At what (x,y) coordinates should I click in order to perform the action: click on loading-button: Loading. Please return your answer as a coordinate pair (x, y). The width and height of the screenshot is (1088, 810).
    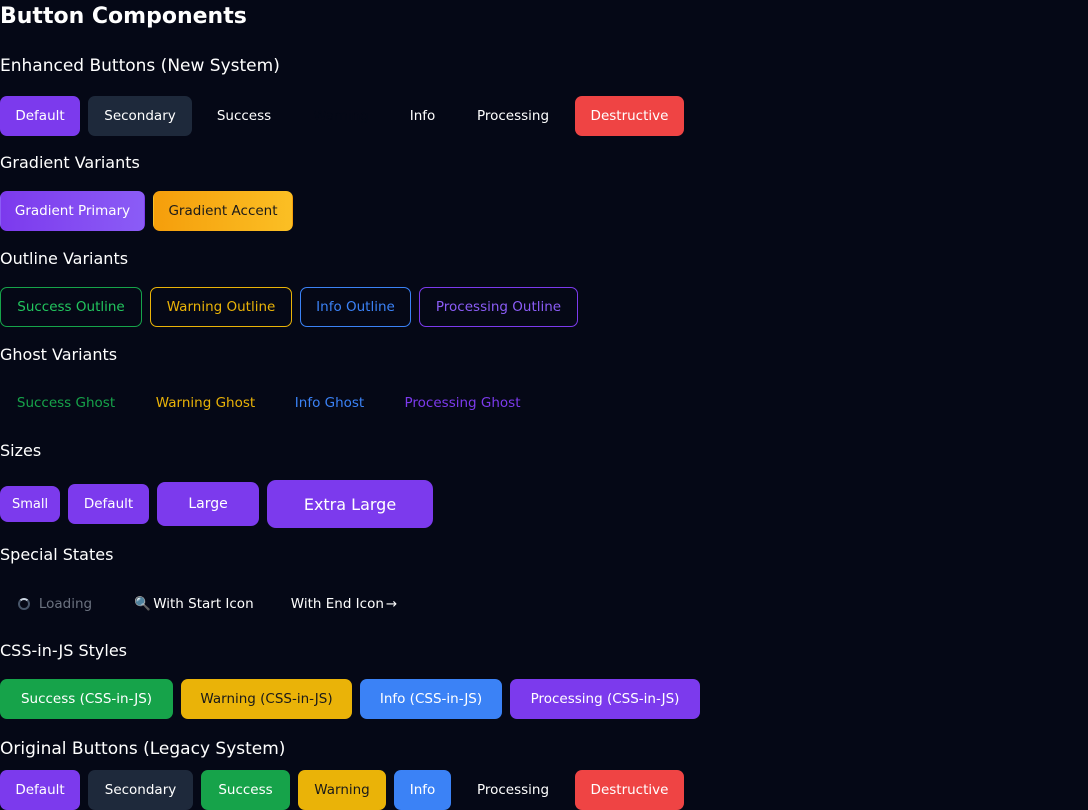
    Looking at the image, I should click on (55, 604).